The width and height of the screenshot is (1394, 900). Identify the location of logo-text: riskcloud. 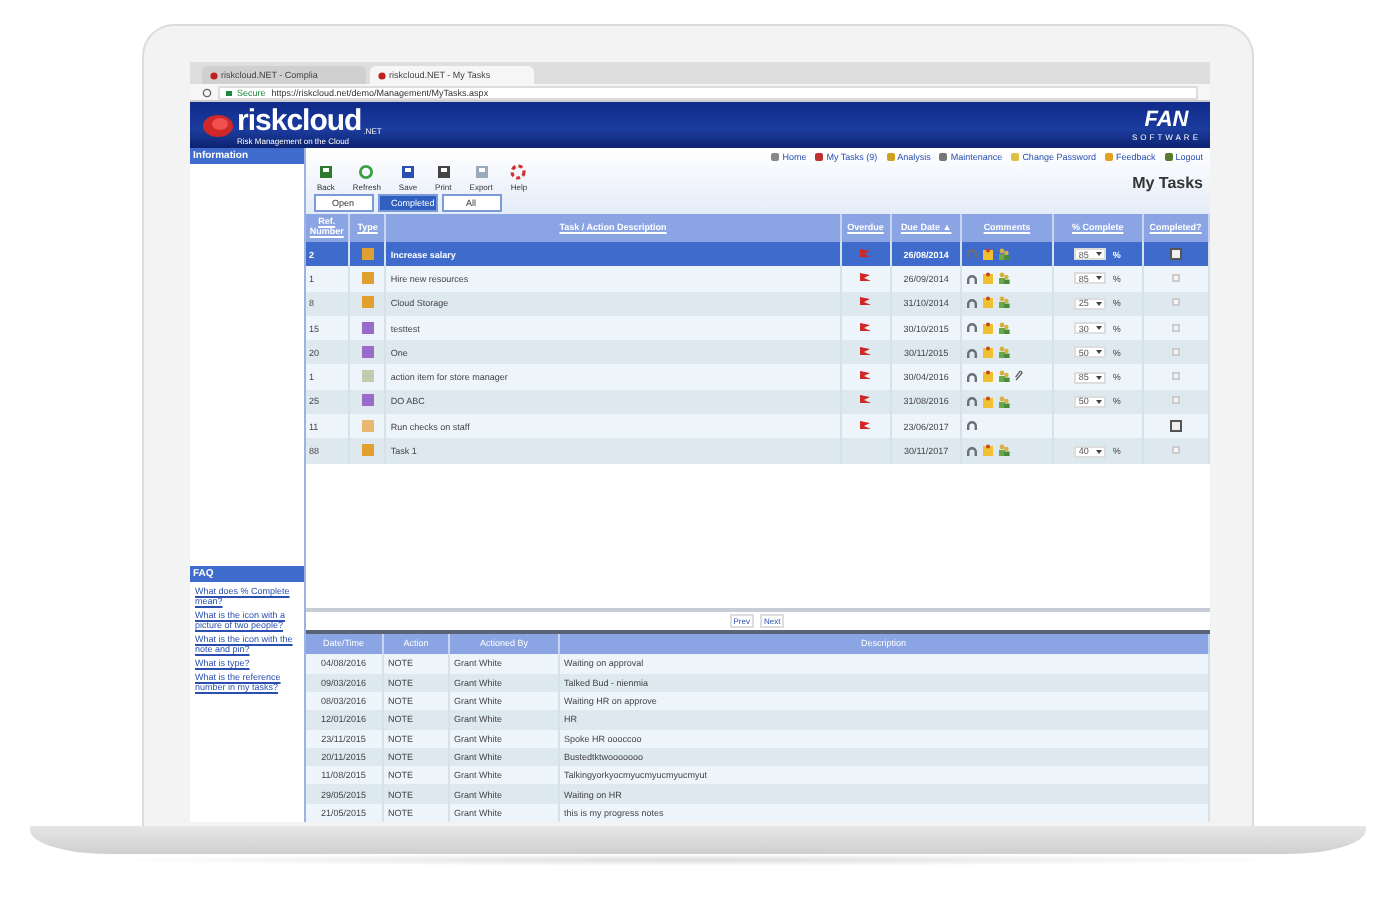
(299, 120).